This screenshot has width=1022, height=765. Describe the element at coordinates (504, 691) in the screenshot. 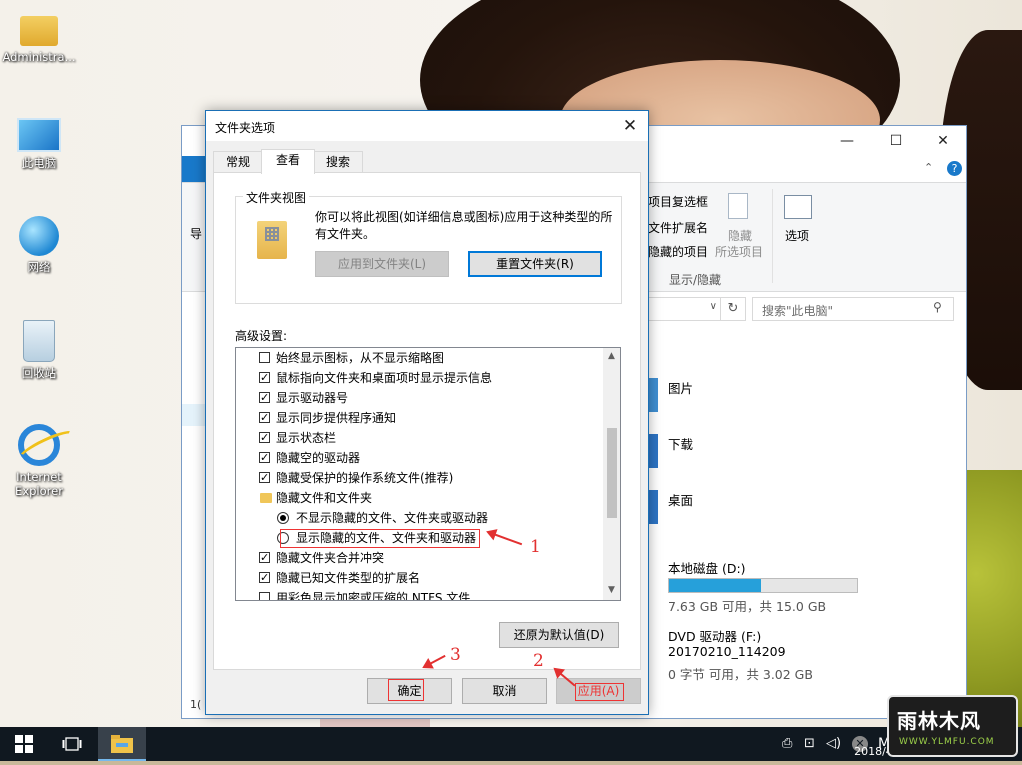

I see `cancel-button: 取消` at that location.